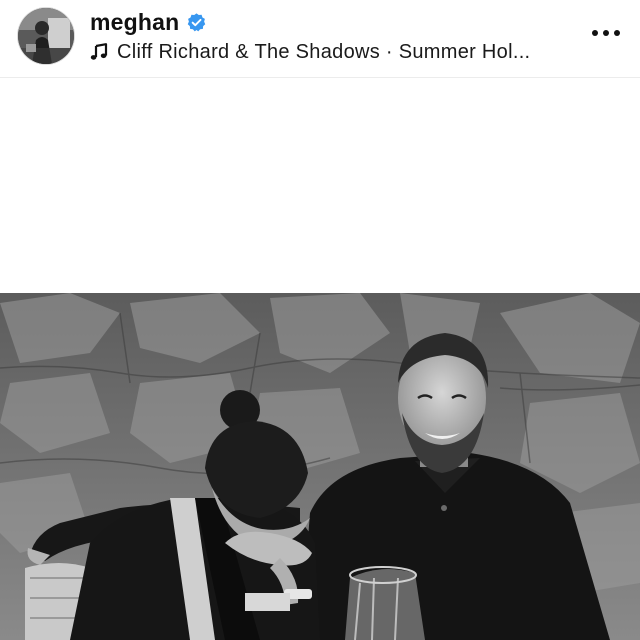 The height and width of the screenshot is (640, 640). I want to click on avatar-image, so click(46, 36).